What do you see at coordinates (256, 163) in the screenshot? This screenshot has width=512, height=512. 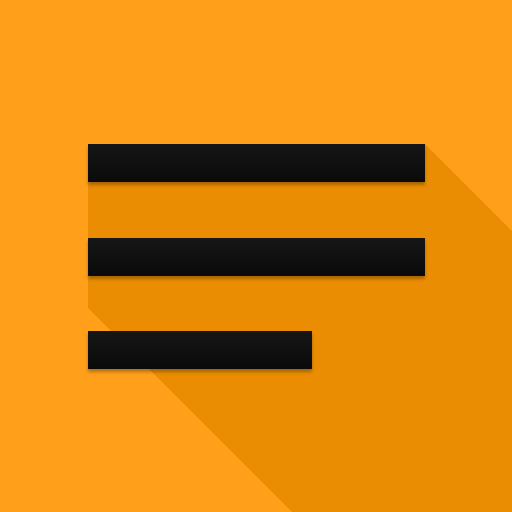 I see `menu-line-top` at bounding box center [256, 163].